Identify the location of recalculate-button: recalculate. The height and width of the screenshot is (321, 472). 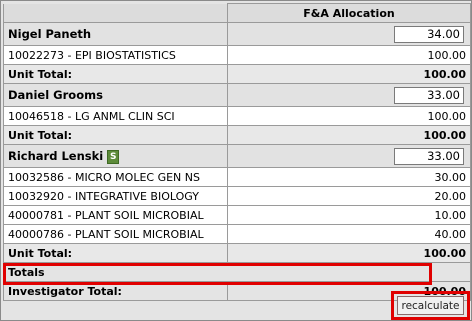
(430, 305).